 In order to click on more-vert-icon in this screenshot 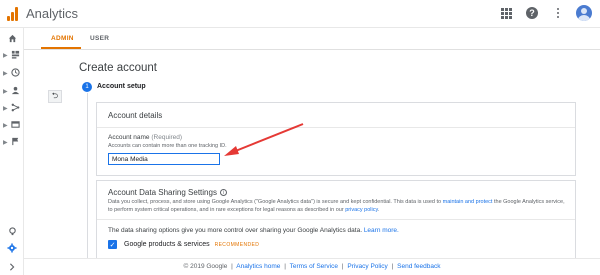, I will do `click(558, 13)`.